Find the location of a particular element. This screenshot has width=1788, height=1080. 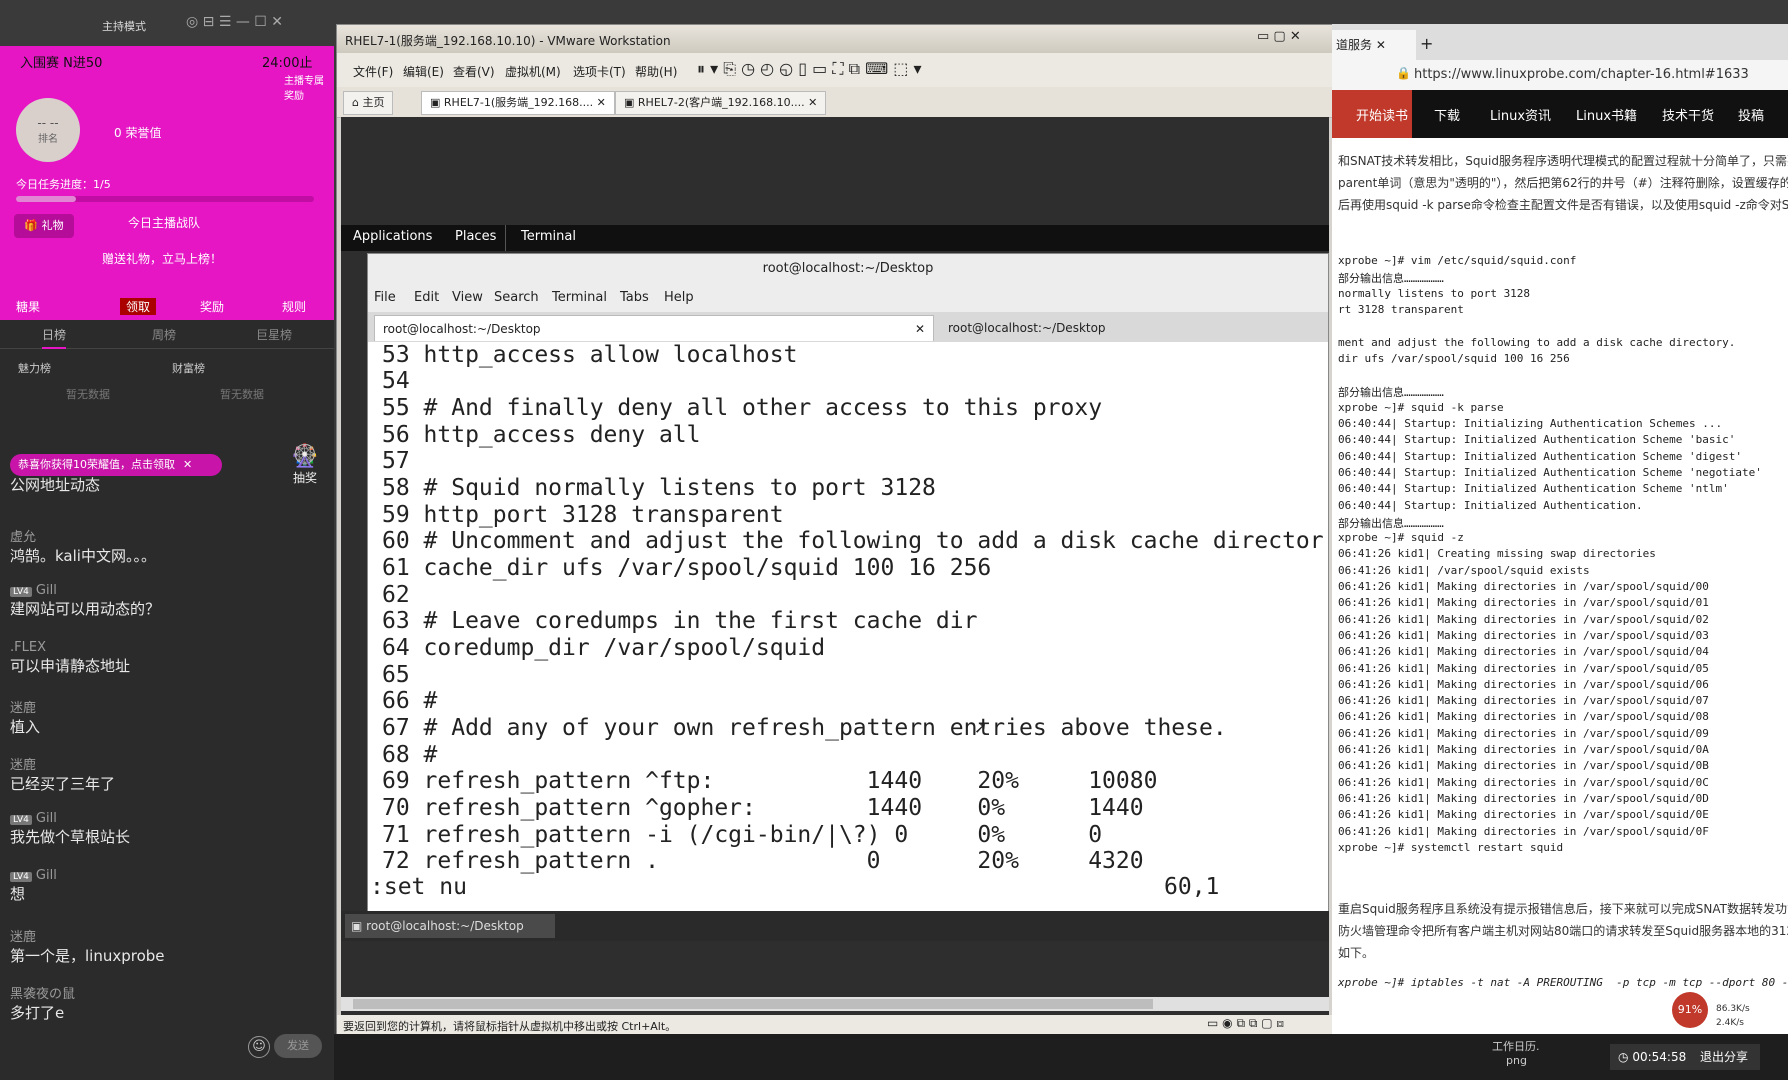

gnome-topbar: Applications Places Terminal is located at coordinates (835, 238).